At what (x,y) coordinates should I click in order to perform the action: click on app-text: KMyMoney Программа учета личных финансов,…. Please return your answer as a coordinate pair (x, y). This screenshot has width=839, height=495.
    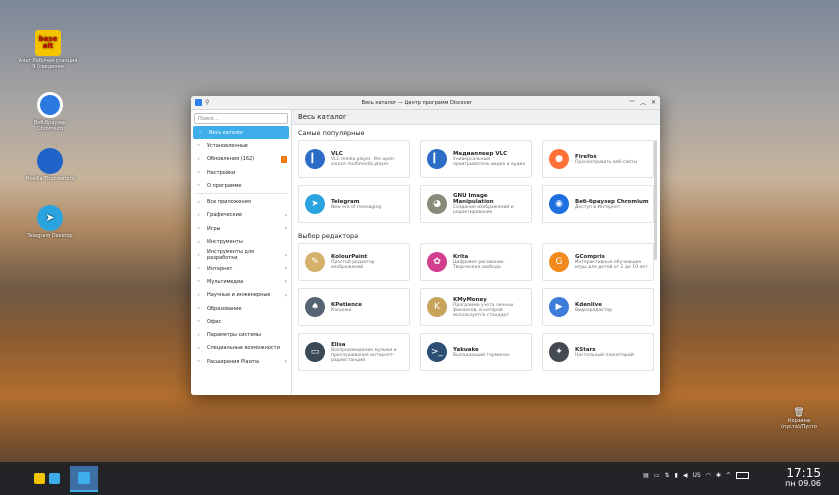
    Looking at the image, I should click on (490, 307).